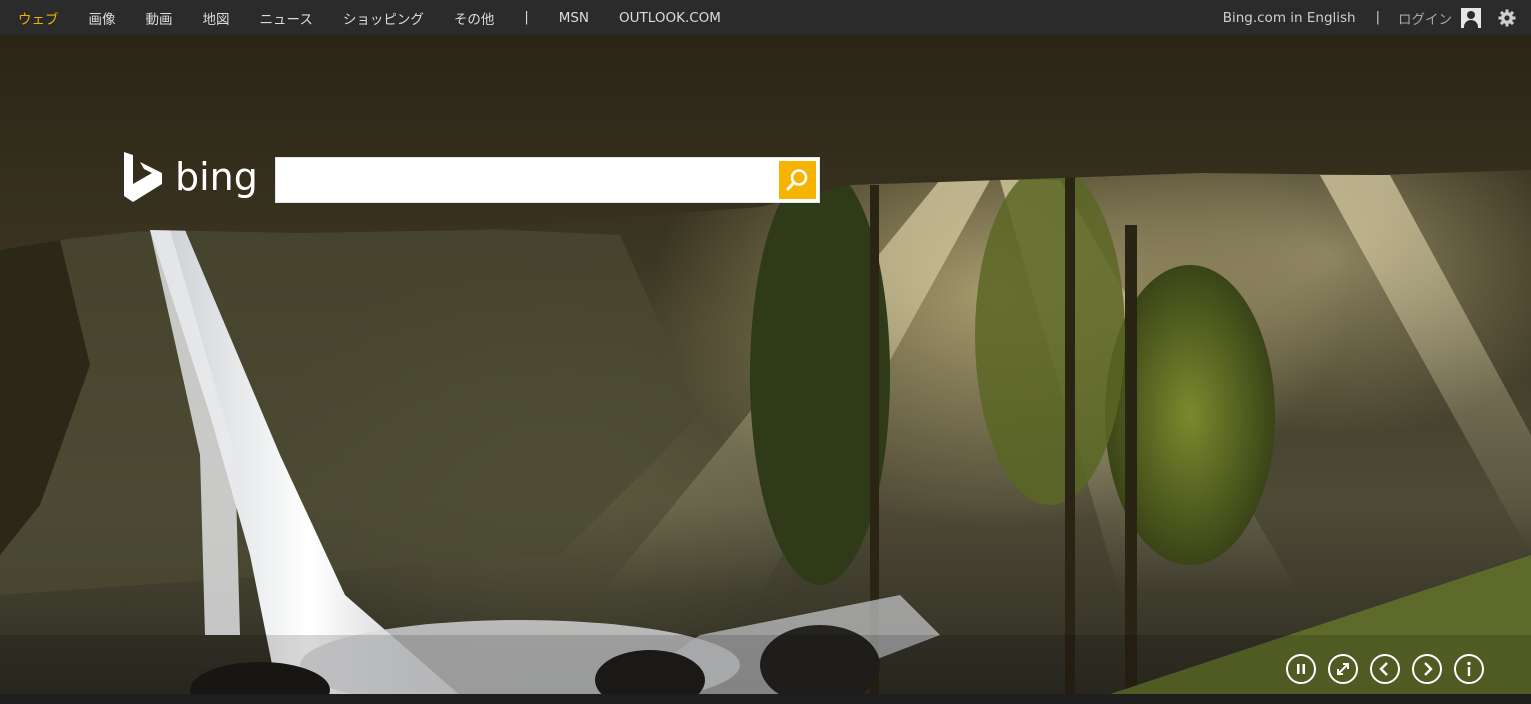 The width and height of the screenshot is (1531, 704). I want to click on search-box, so click(547, 180).